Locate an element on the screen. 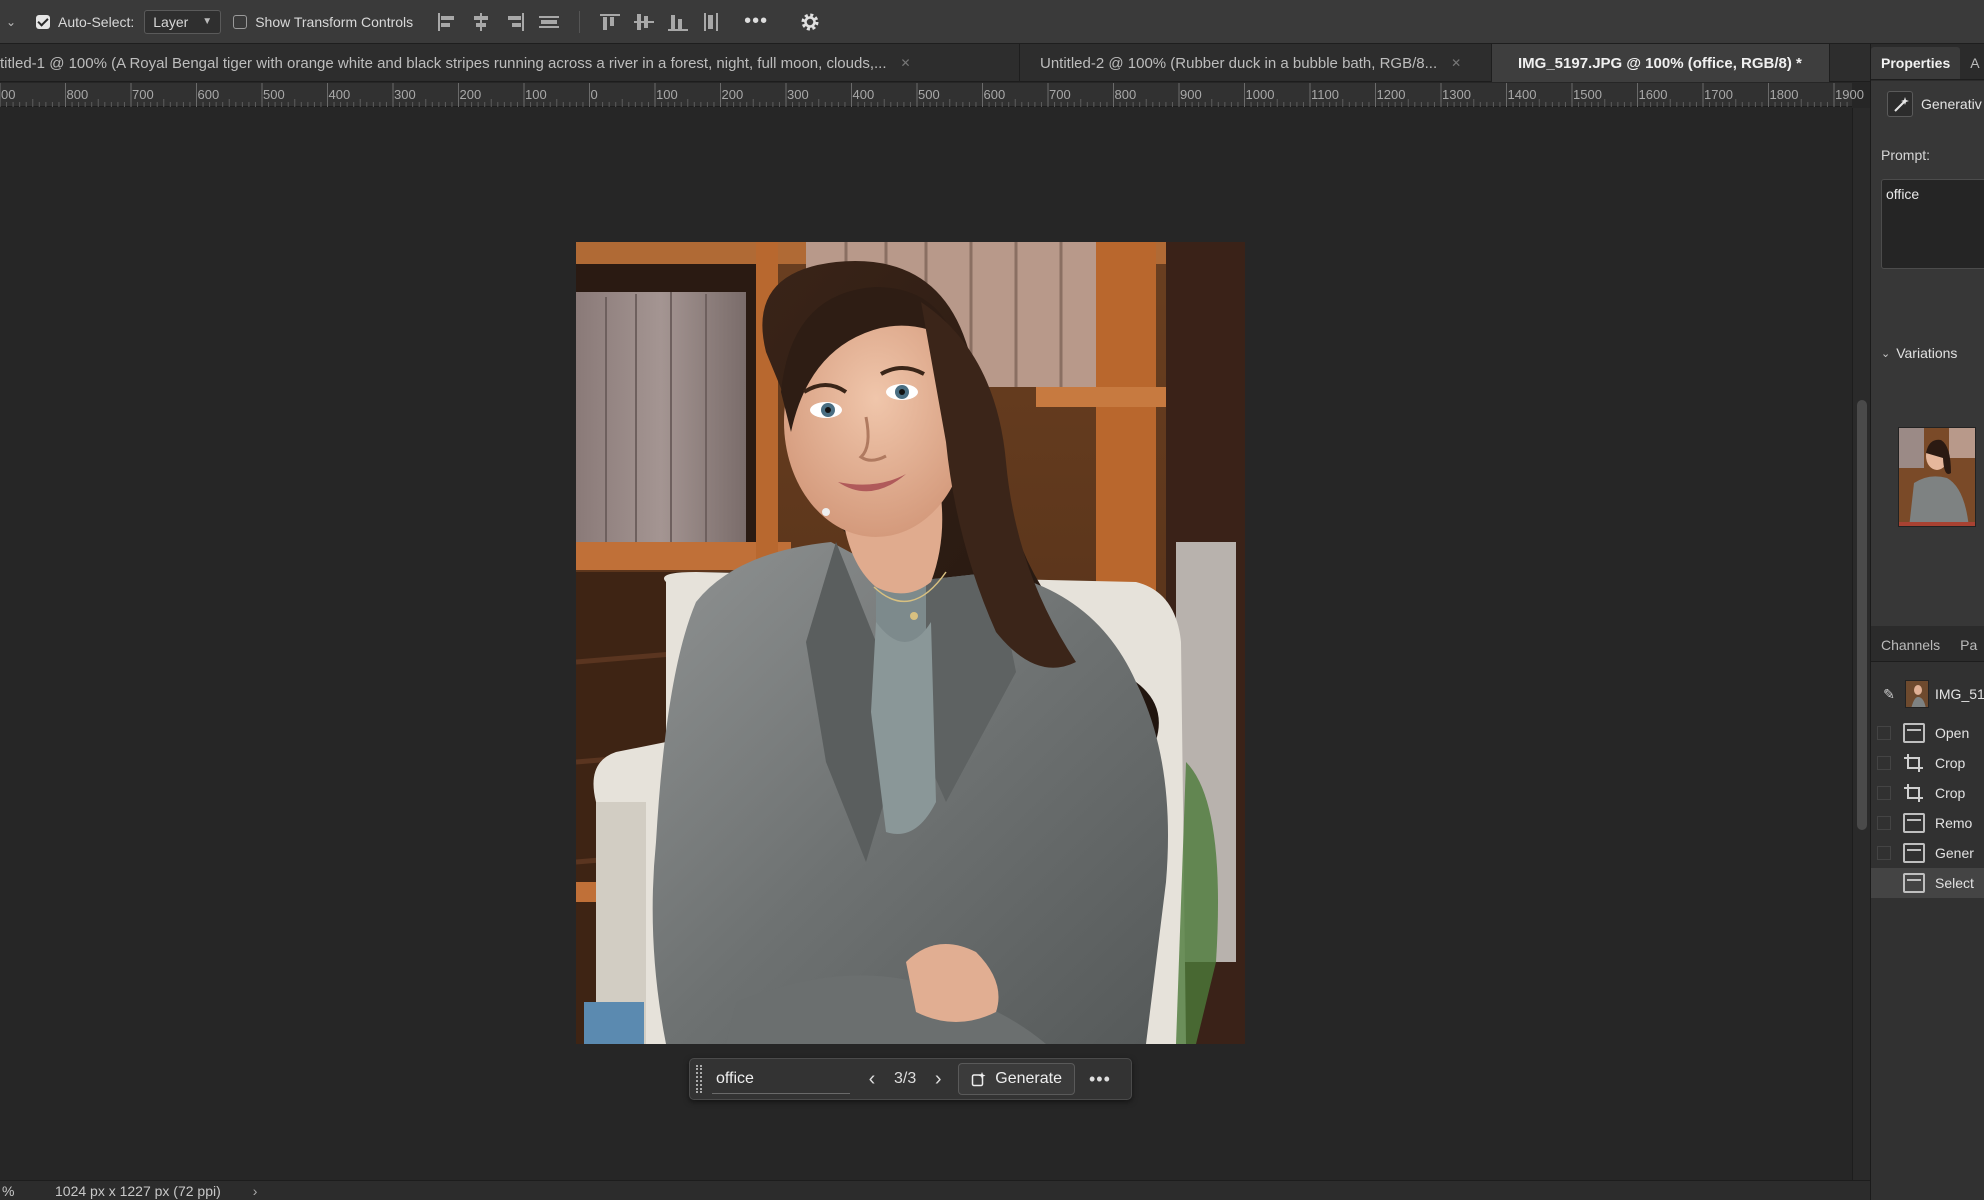 The height and width of the screenshot is (1200, 1984). show-transform-label: Show Transform Controls is located at coordinates (334, 21).